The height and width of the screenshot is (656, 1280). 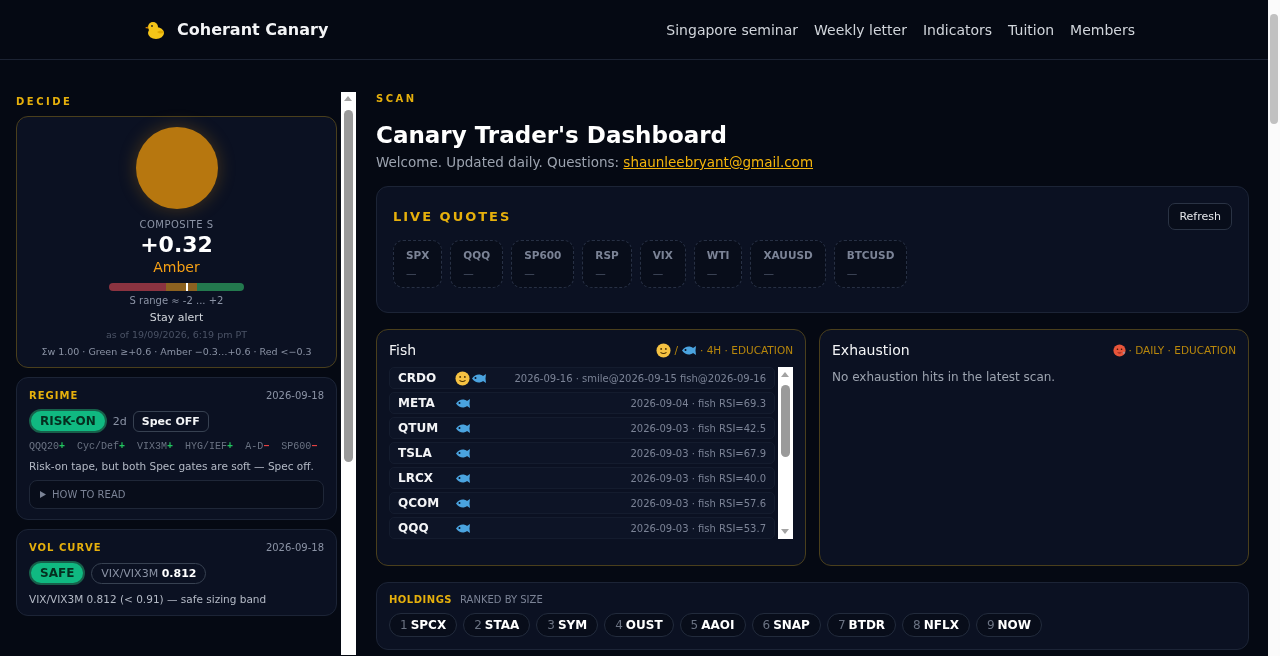 I want to click on regime-badge: RISK-ON, so click(x=68, y=421).